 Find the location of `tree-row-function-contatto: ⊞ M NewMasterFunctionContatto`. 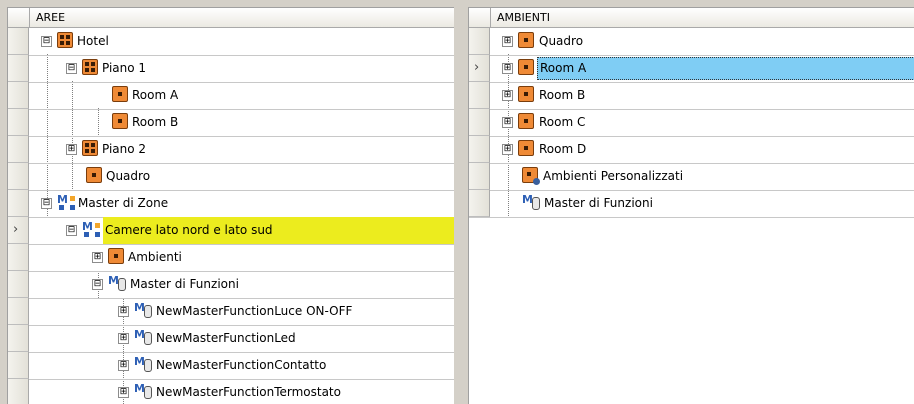

tree-row-function-contatto: ⊞ M NewMasterFunctionContatto is located at coordinates (231, 366).